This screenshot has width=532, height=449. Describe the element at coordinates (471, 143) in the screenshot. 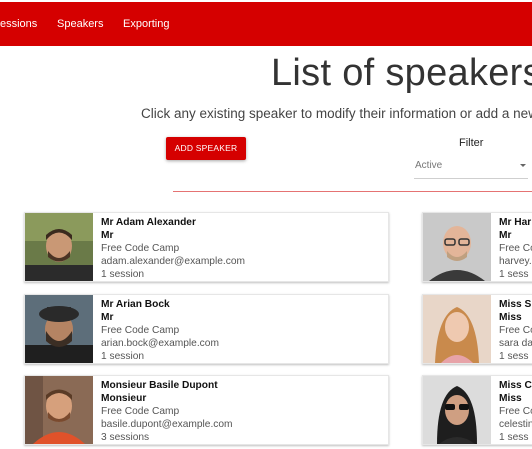

I see `filter-label: Filter` at that location.